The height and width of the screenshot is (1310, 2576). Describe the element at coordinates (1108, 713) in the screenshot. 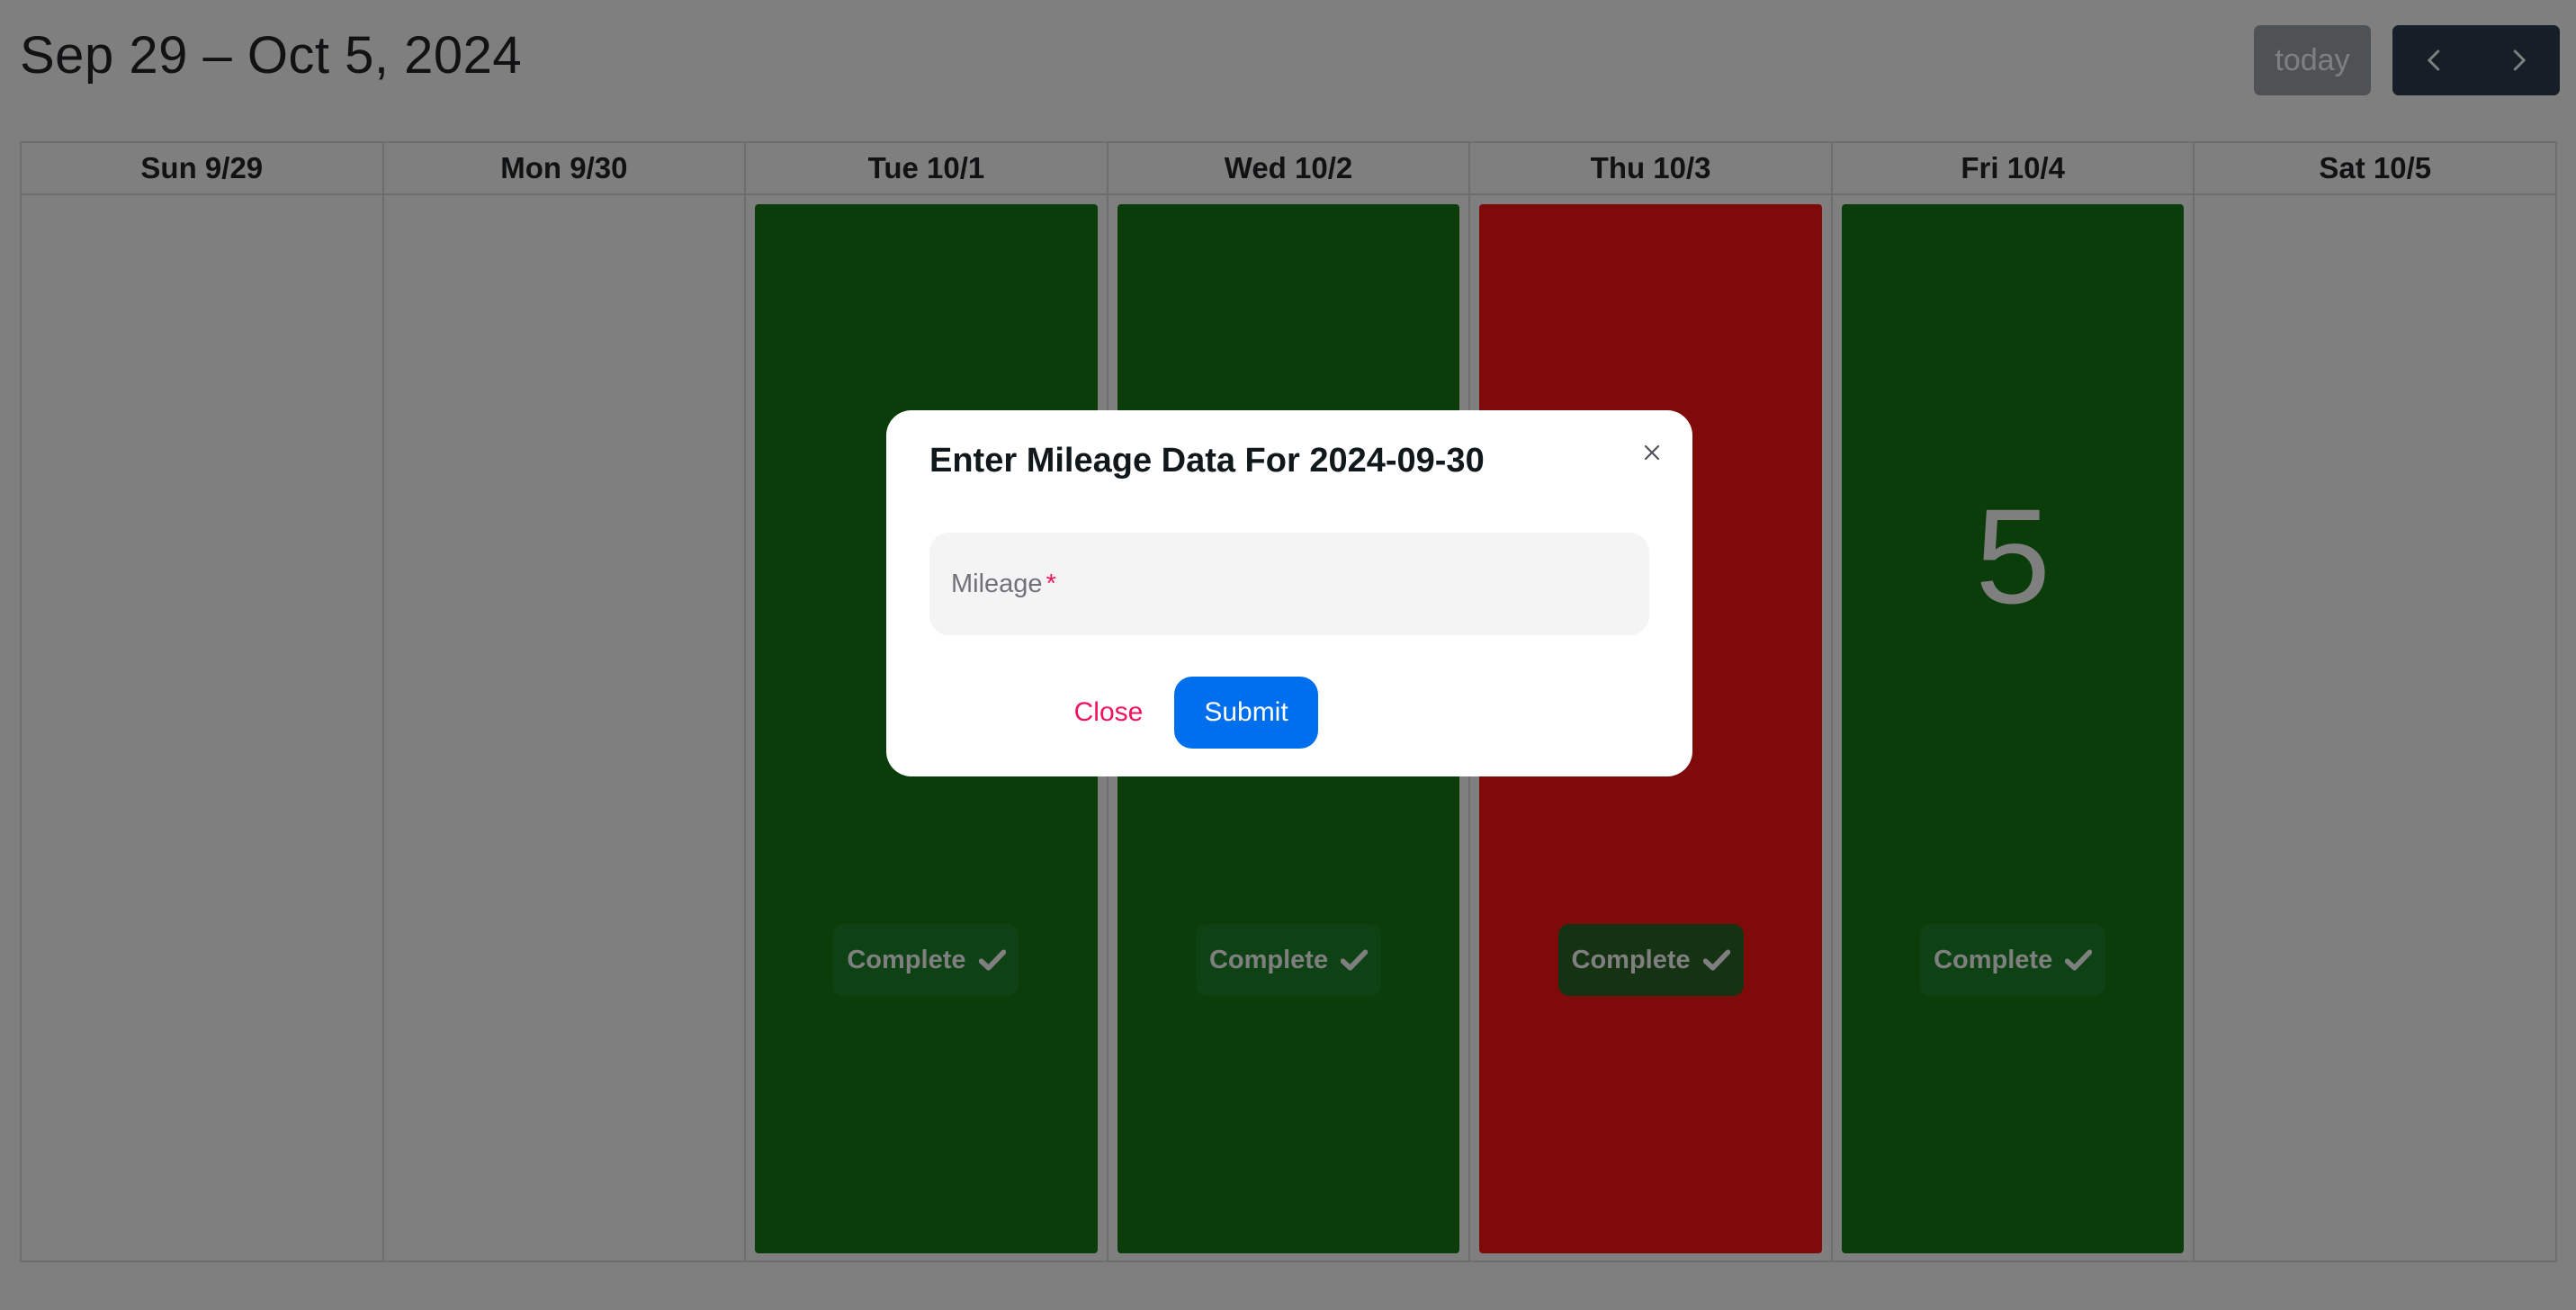

I see `close-button: Close` at that location.